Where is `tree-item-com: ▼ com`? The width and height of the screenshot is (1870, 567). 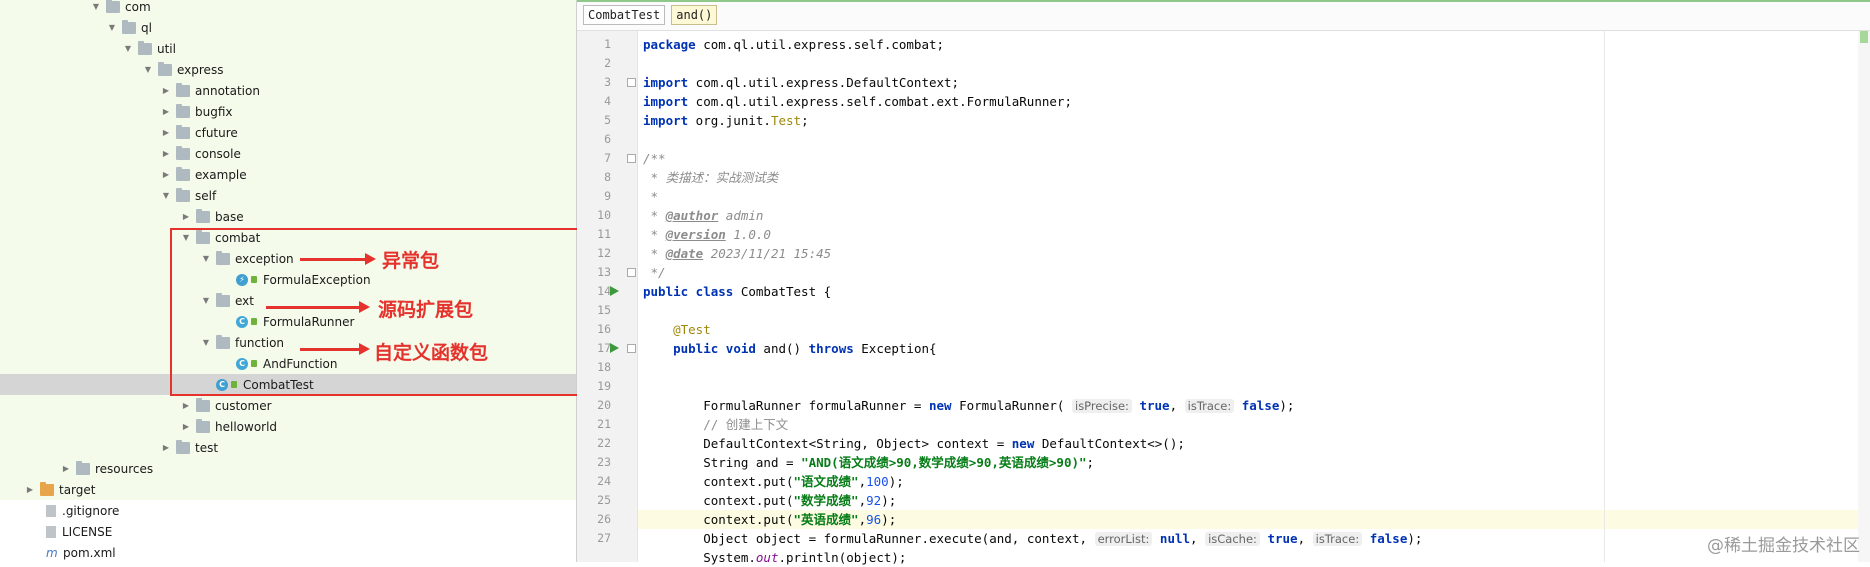
tree-item-com: ▼ com is located at coordinates (288, 8).